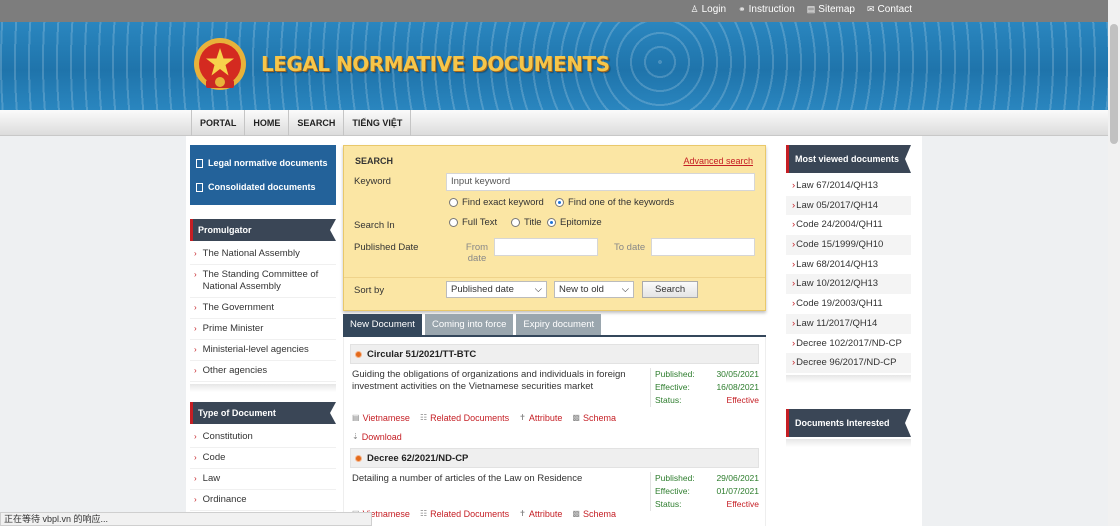  I want to click on full-text-radio: Full Text, so click(473, 222).